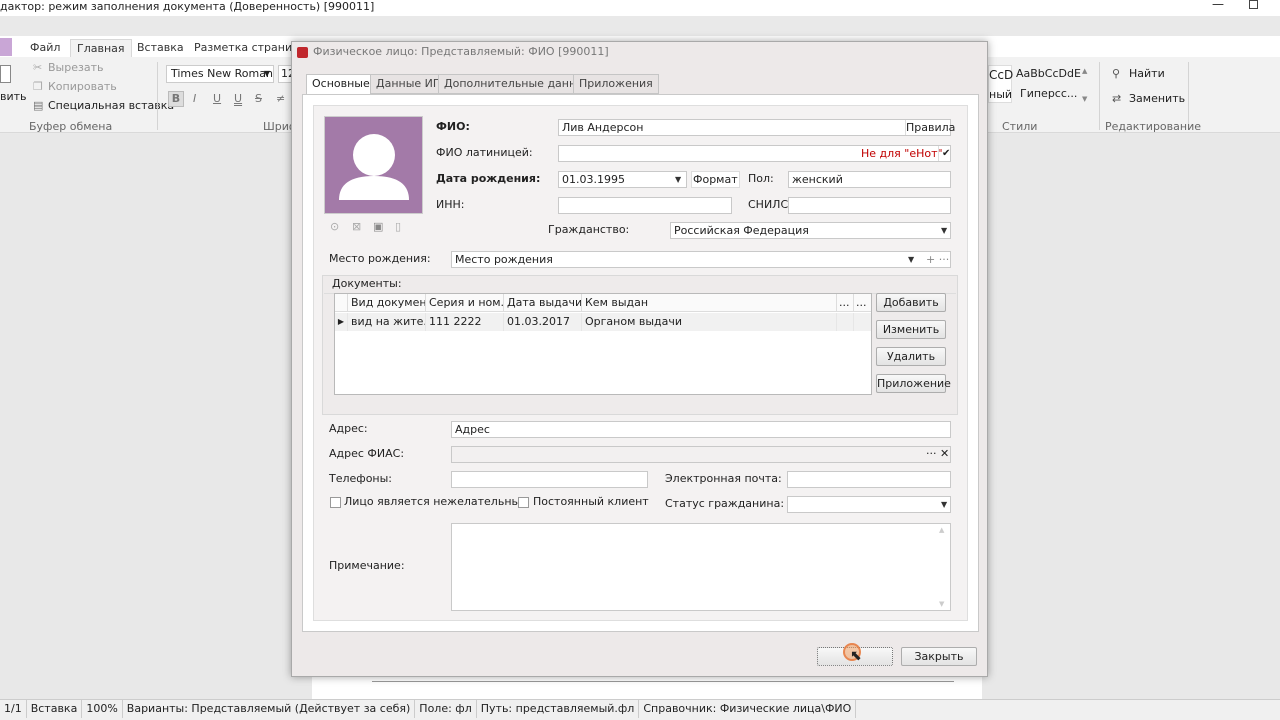  What do you see at coordinates (82, 86) in the screenshot?
I see `copy-button: Копировать` at bounding box center [82, 86].